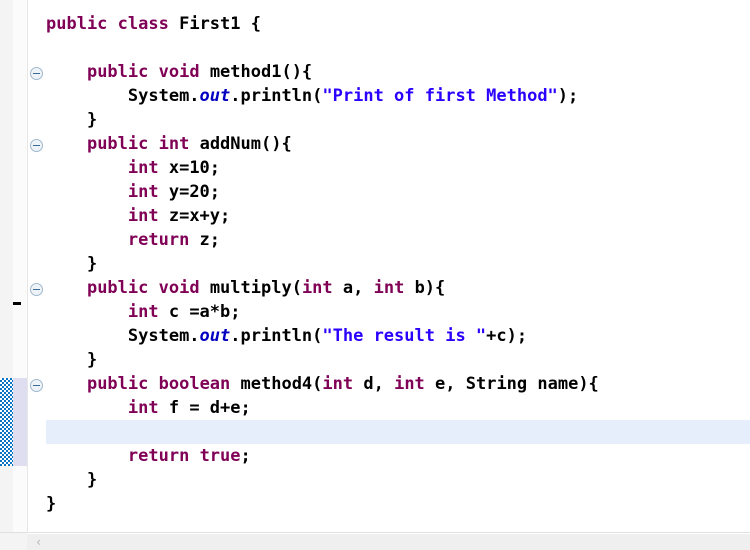 The width and height of the screenshot is (750, 550). What do you see at coordinates (398, 192) in the screenshot?
I see `code-line: int y=20;` at bounding box center [398, 192].